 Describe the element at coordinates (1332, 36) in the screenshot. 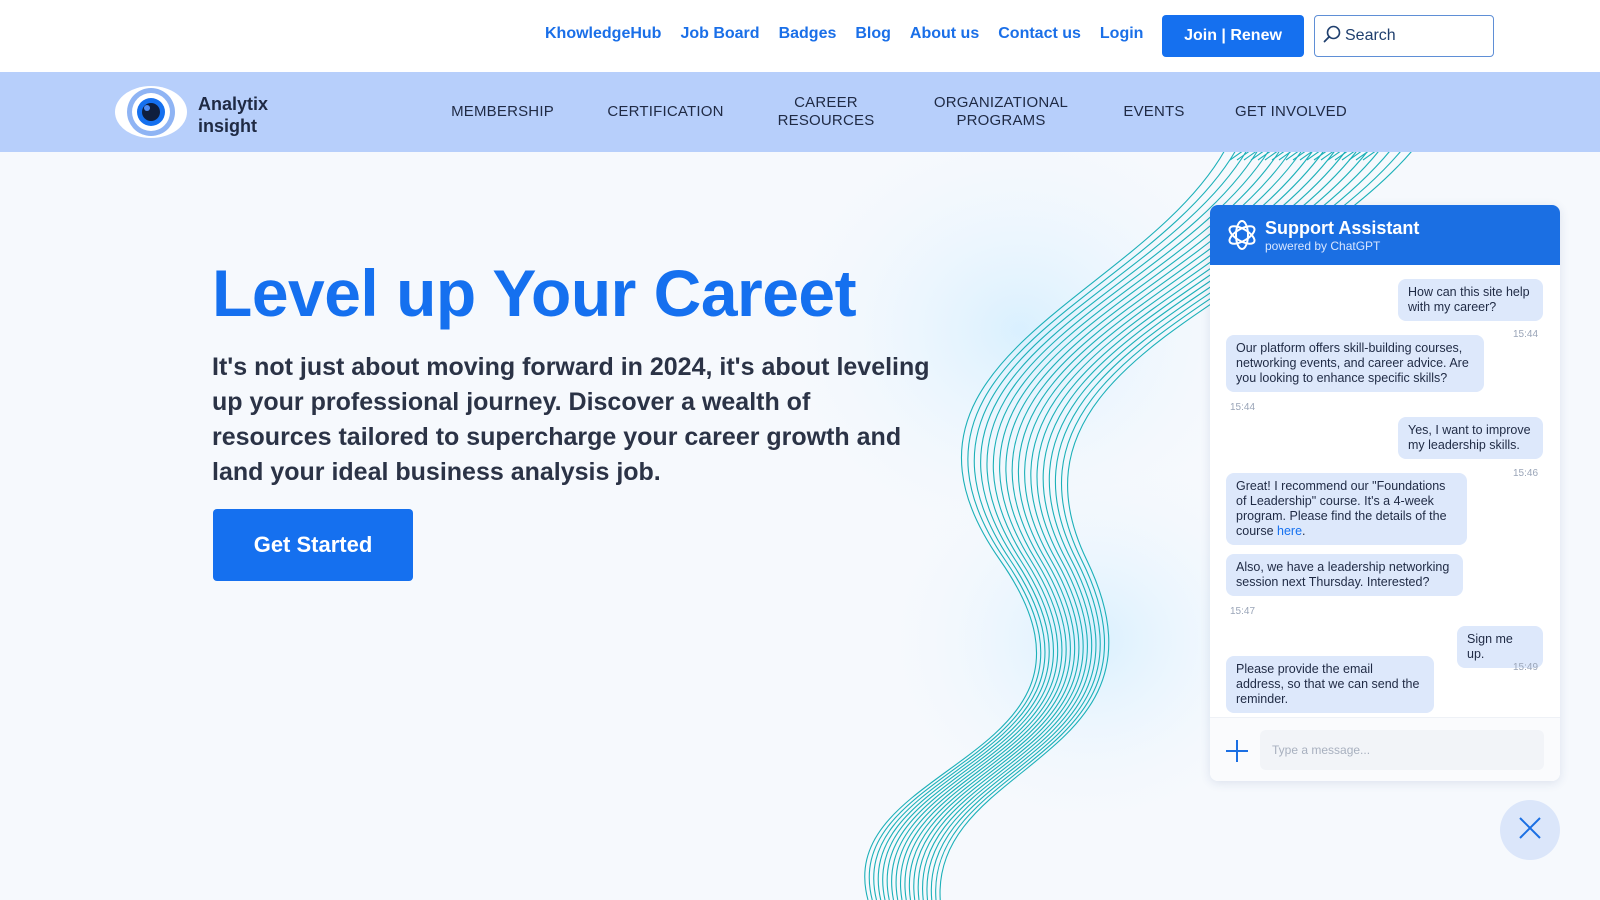

I see `search-icon` at that location.